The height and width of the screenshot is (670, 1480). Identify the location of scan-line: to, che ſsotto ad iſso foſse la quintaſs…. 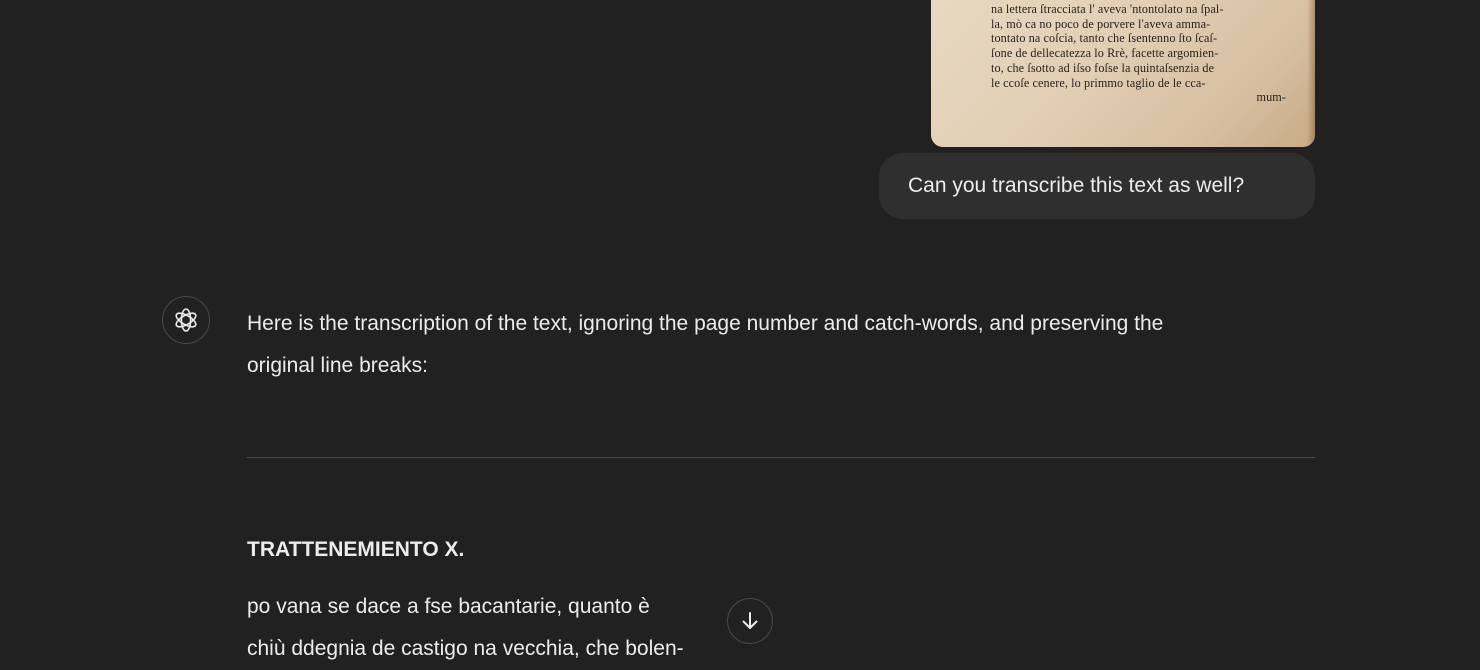
(1103, 67).